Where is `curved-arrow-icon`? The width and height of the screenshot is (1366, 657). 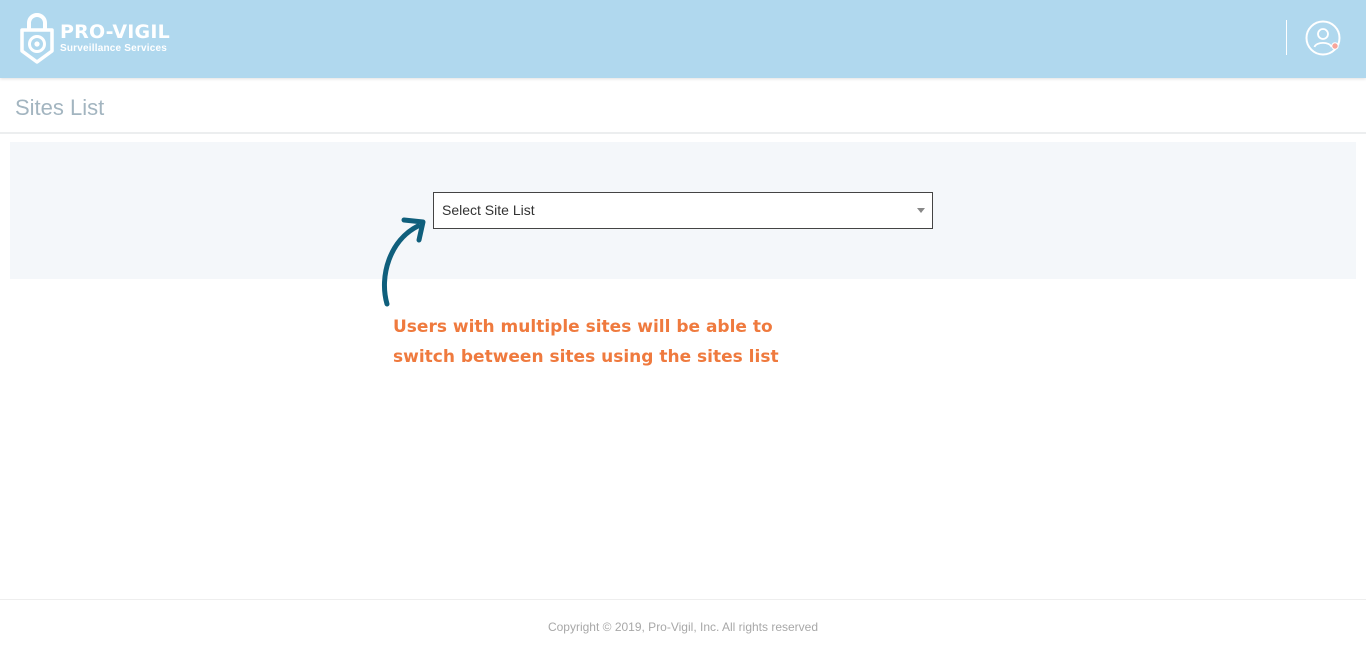
curved-arrow-icon is located at coordinates (403, 262).